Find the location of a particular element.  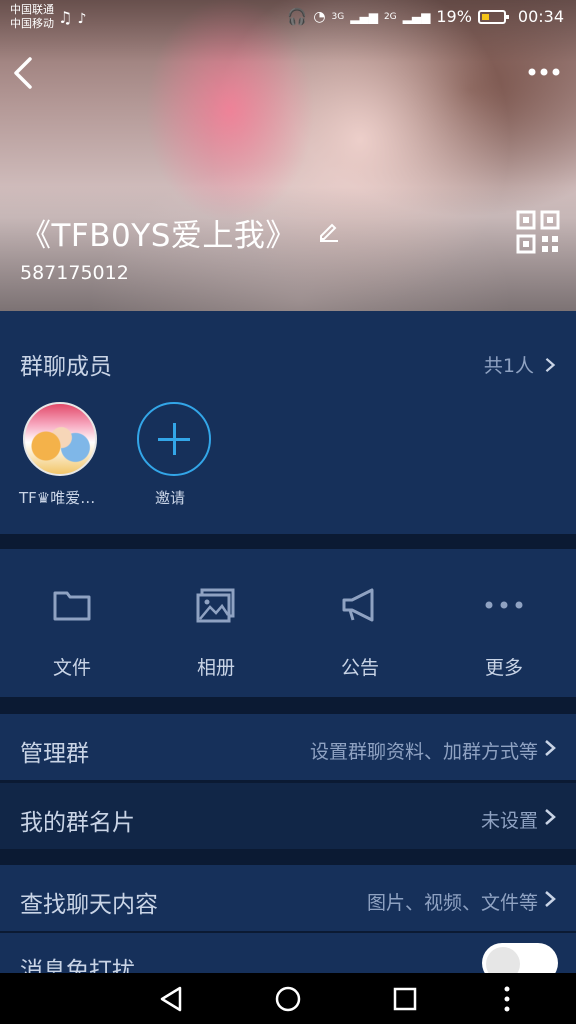

tool-files-label: 文件 is located at coordinates (71, 668).